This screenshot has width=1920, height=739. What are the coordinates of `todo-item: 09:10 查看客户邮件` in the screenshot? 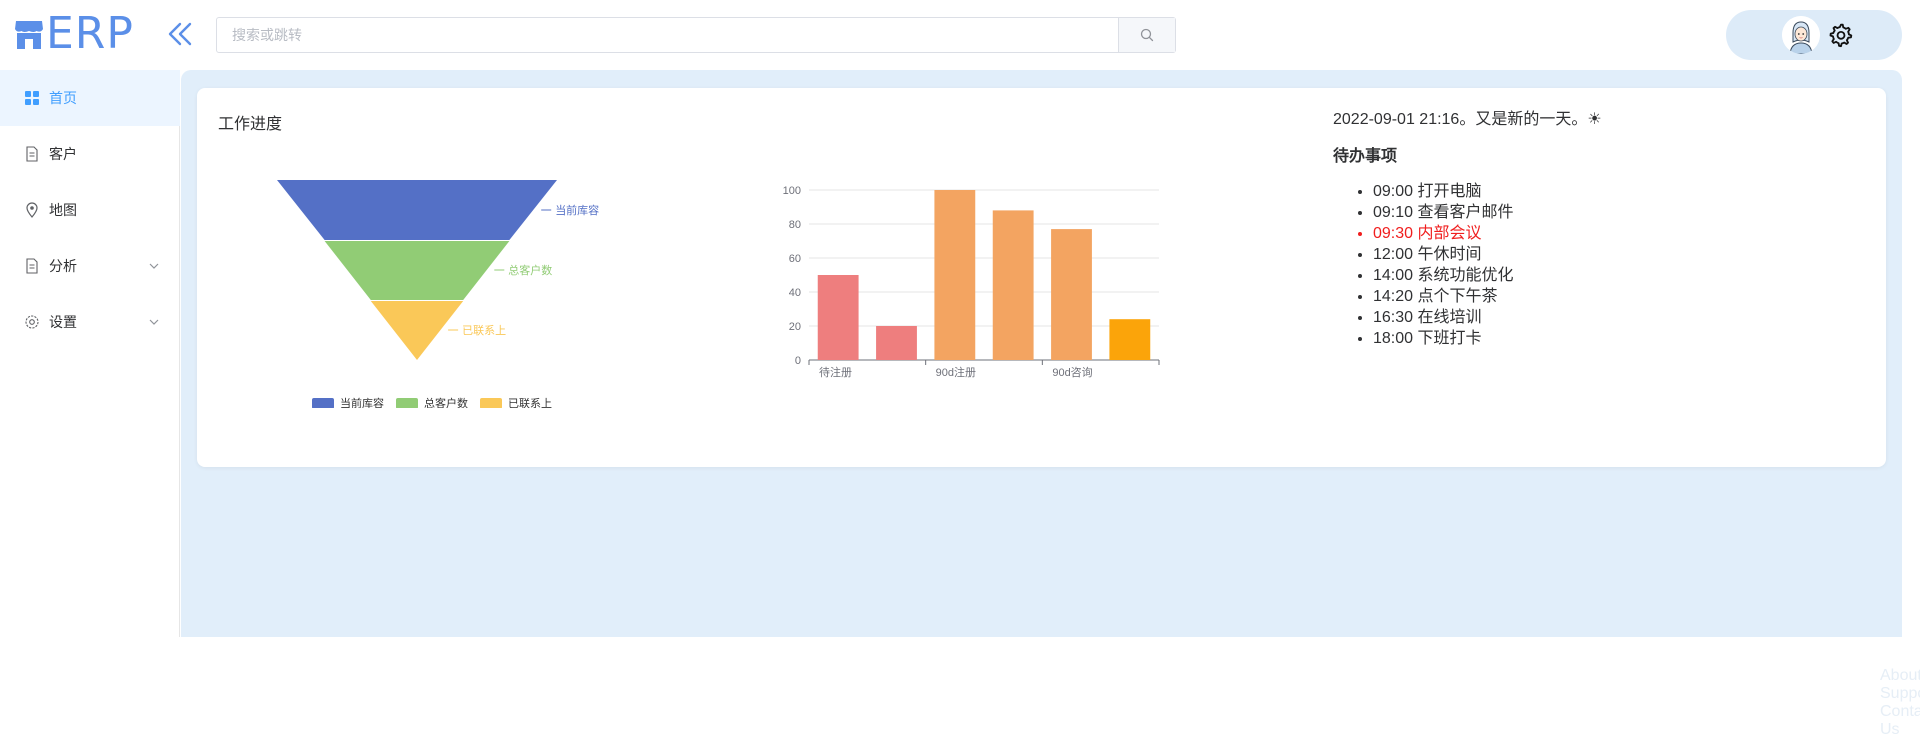 It's located at (1613, 212).